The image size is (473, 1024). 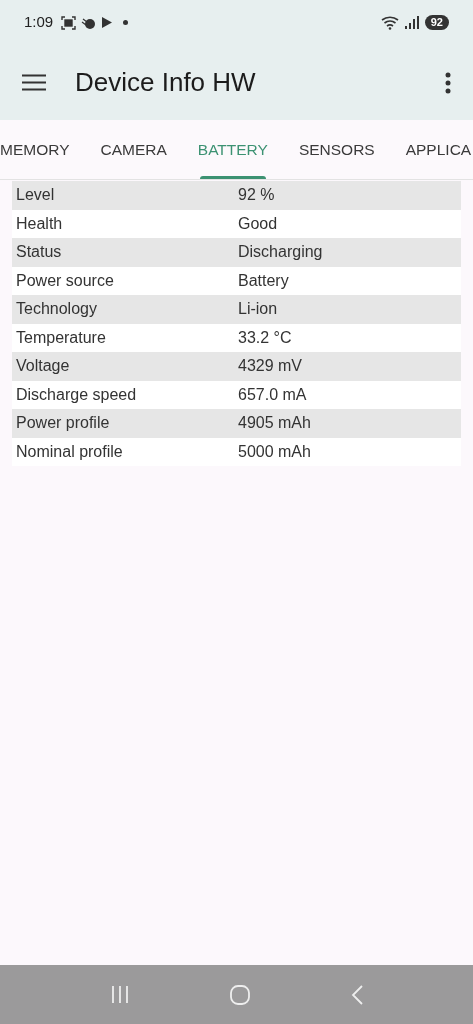 I want to click on tab: CAMERA, so click(x=133, y=149).